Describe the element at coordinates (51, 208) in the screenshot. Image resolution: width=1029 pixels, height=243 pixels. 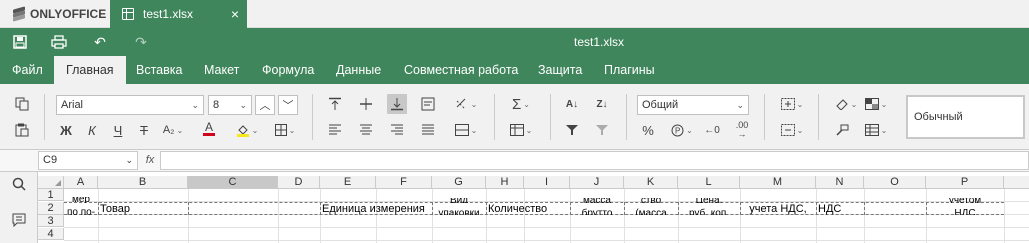
I see `row-header: 2` at that location.